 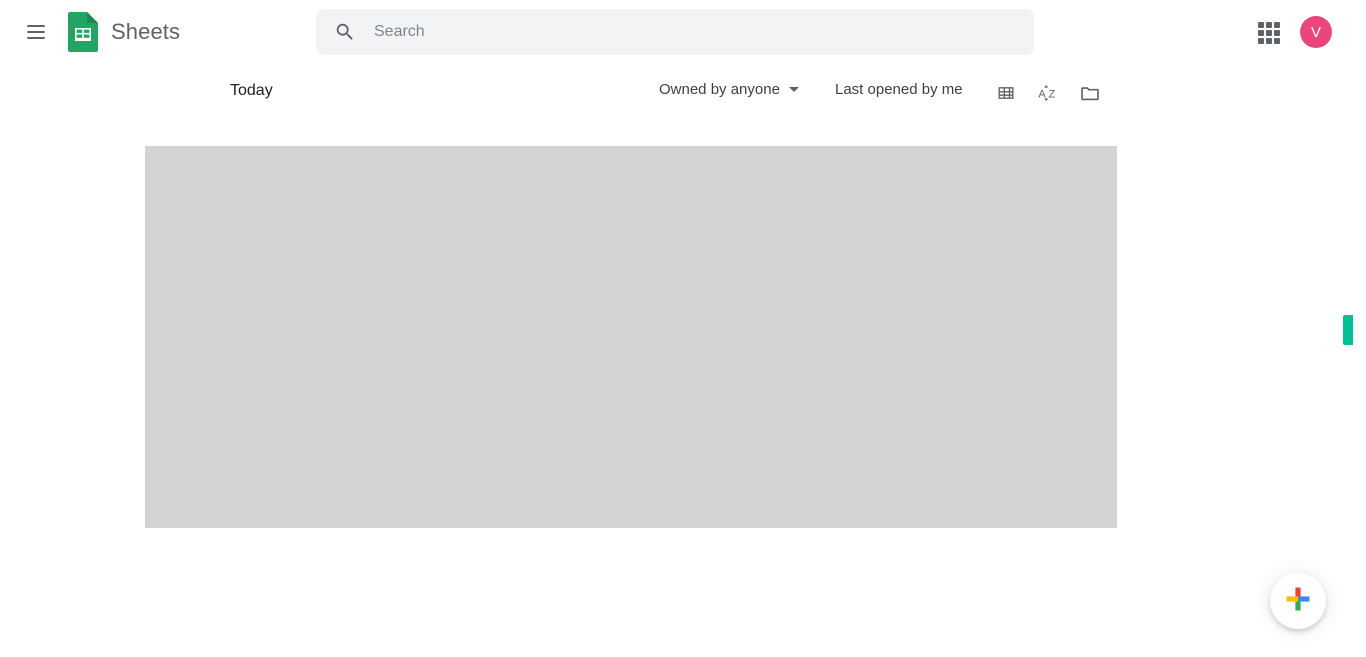 I want to click on app-brand: Sheets, so click(x=124, y=32).